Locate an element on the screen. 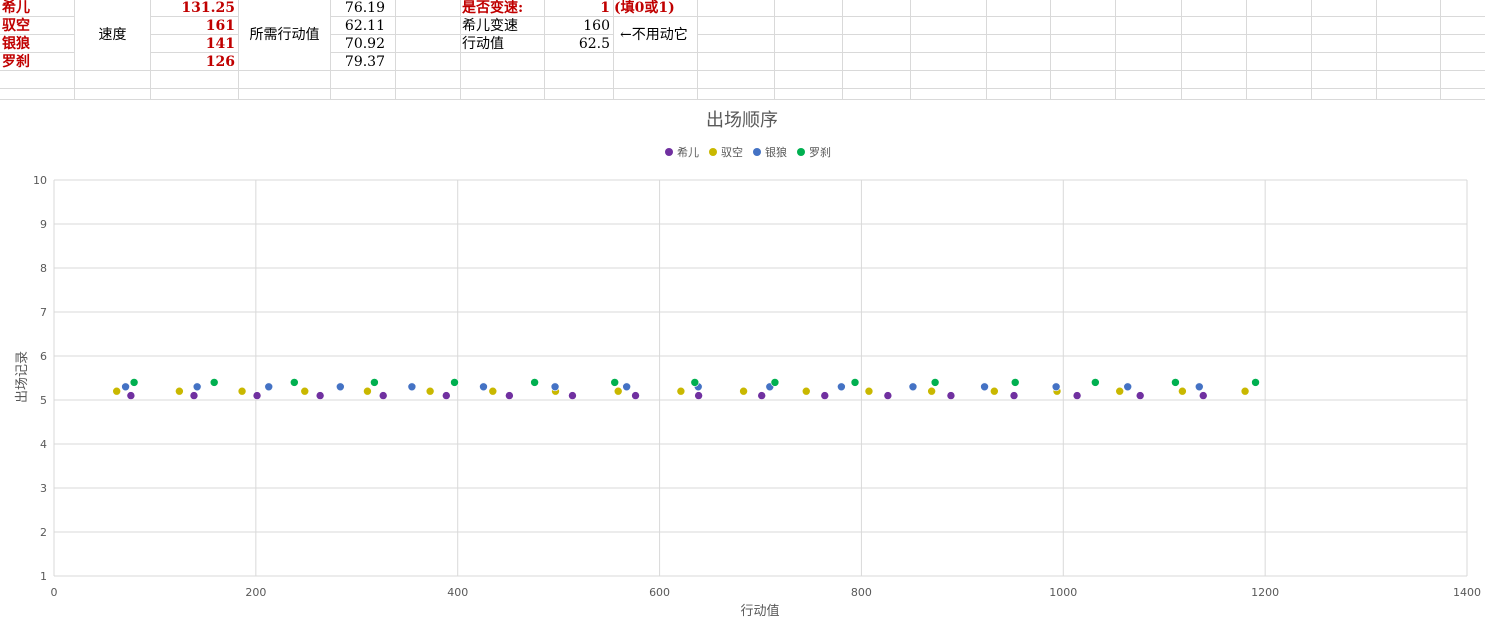 This screenshot has width=1485, height=630. seele-speed-label: 希儿变速 is located at coordinates (490, 26).